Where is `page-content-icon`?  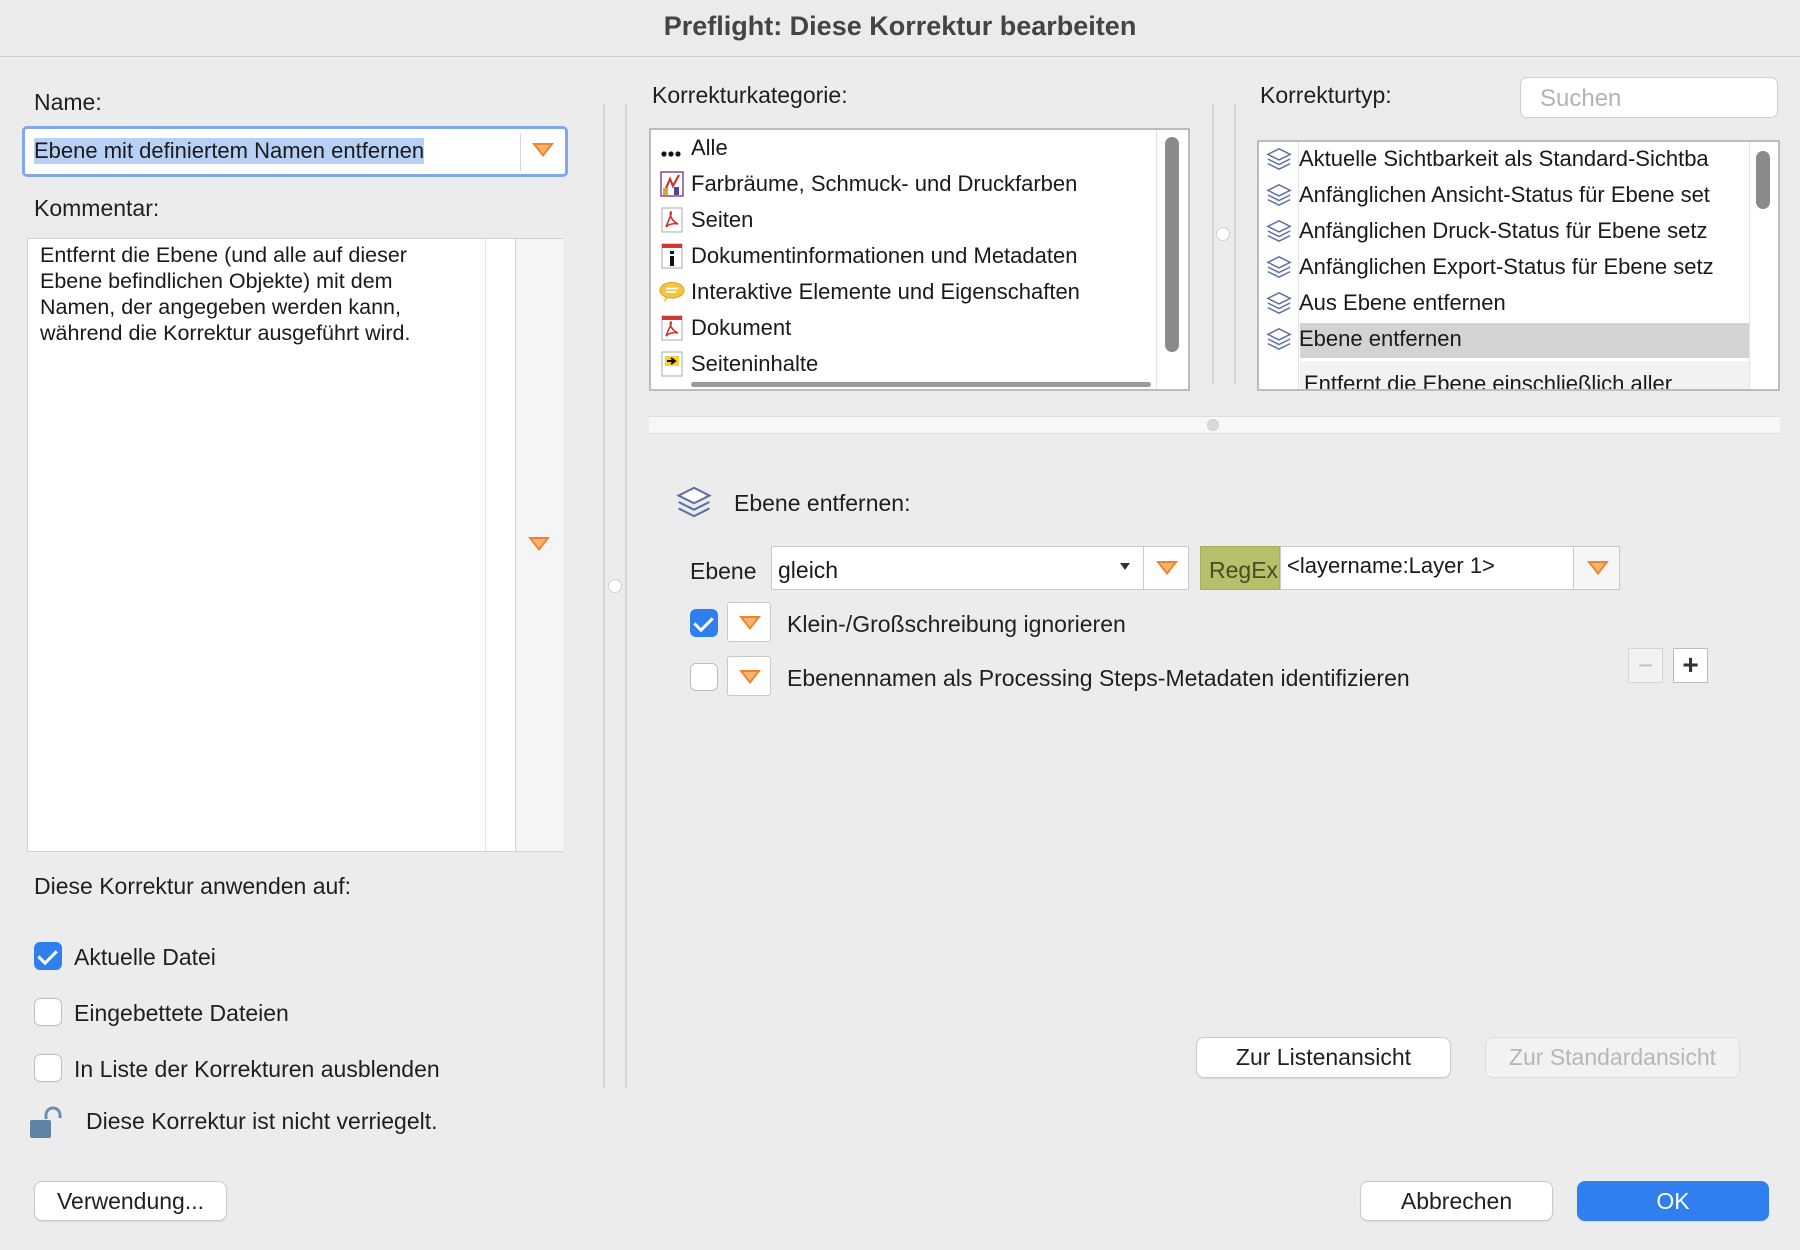 page-content-icon is located at coordinates (672, 364).